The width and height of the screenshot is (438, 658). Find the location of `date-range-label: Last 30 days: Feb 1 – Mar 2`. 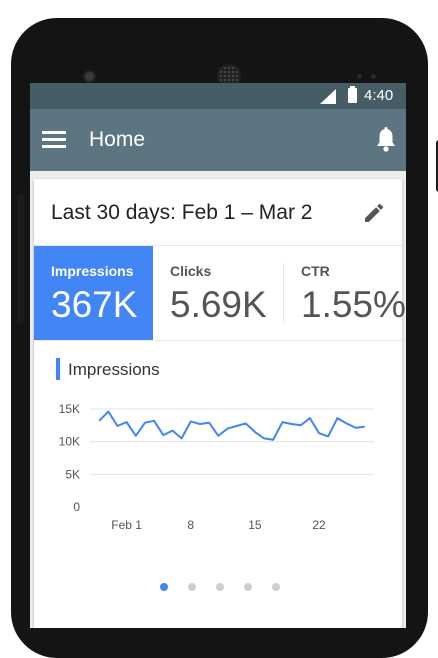

date-range-label: Last 30 days: Feb 1 – Mar 2 is located at coordinates (182, 212).